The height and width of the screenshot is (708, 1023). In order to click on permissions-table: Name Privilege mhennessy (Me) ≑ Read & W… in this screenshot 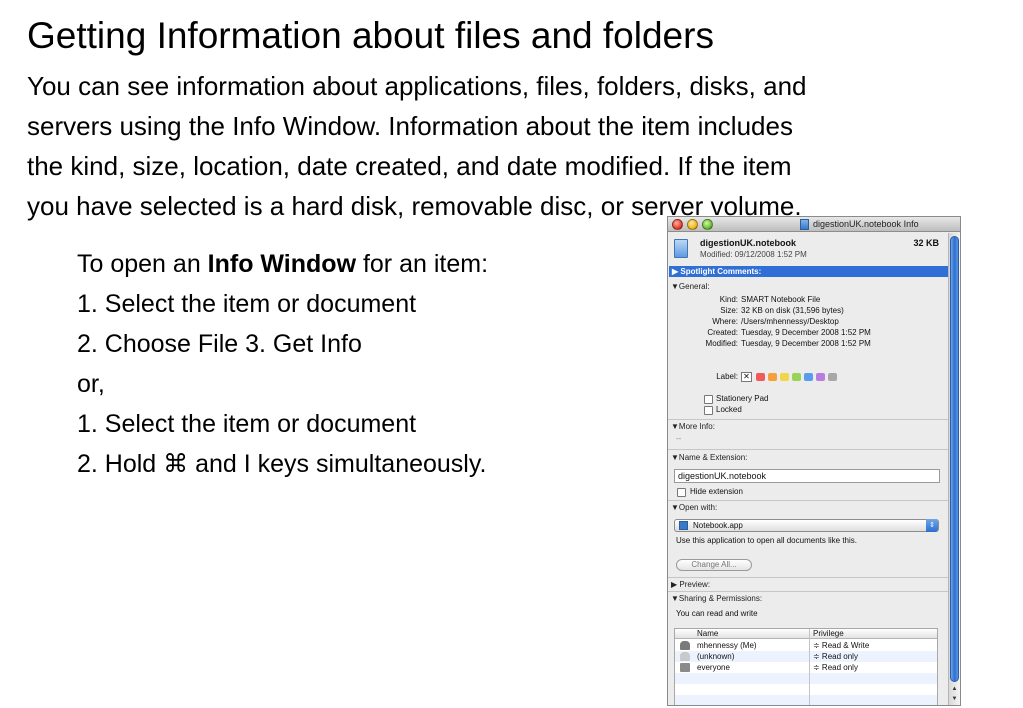, I will do `click(806, 666)`.